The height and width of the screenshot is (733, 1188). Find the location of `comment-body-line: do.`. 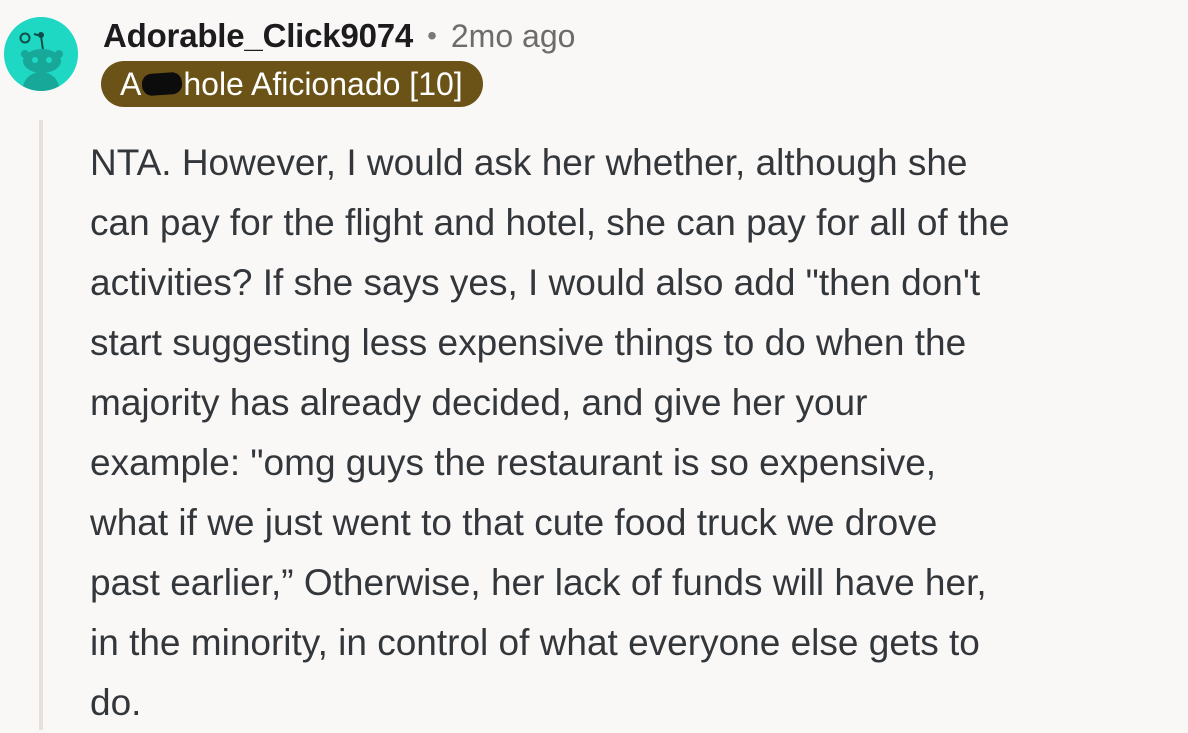

comment-body-line: do. is located at coordinates (116, 702).